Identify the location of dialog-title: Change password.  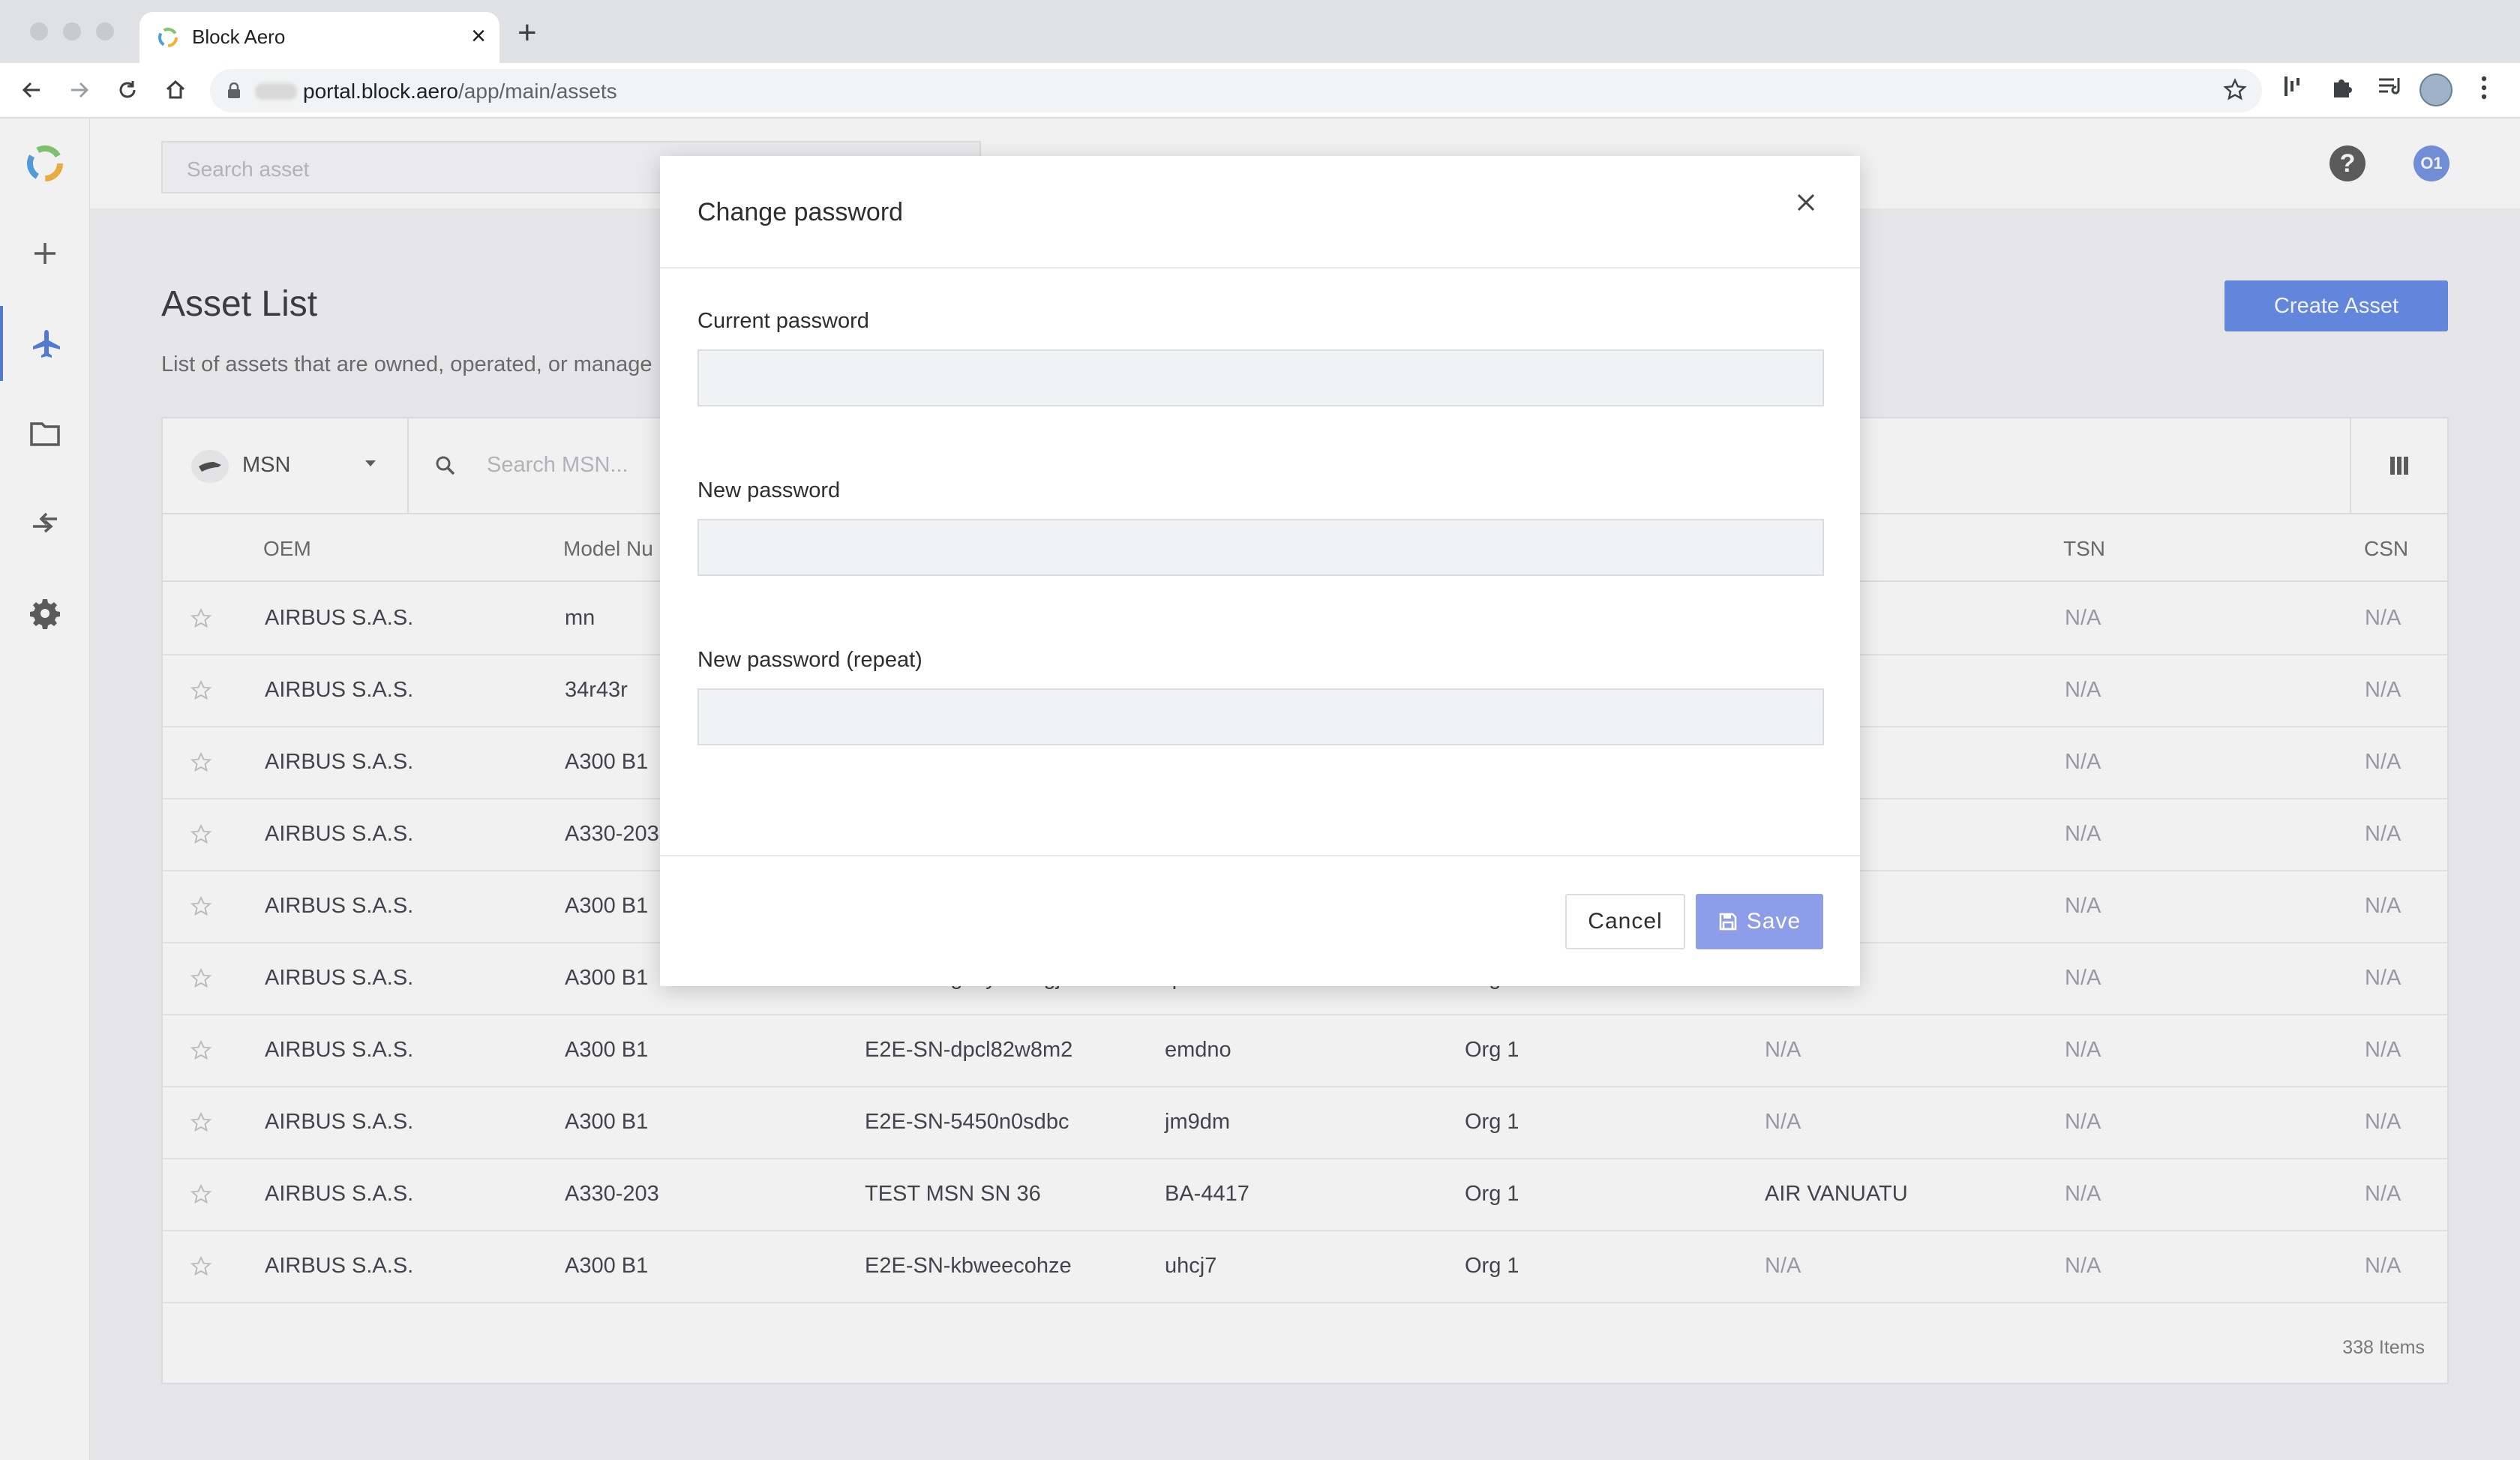
(801, 212).